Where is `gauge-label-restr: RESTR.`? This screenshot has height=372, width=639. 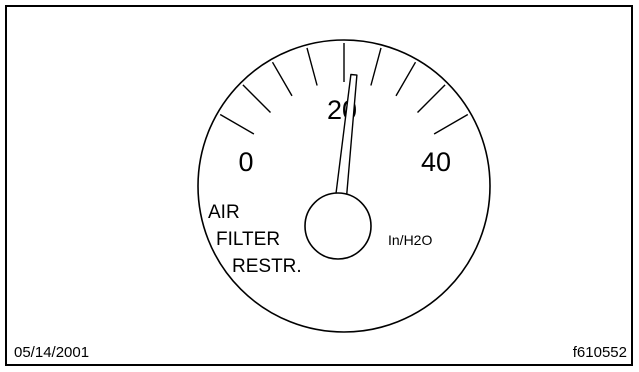 gauge-label-restr: RESTR. is located at coordinates (267, 266).